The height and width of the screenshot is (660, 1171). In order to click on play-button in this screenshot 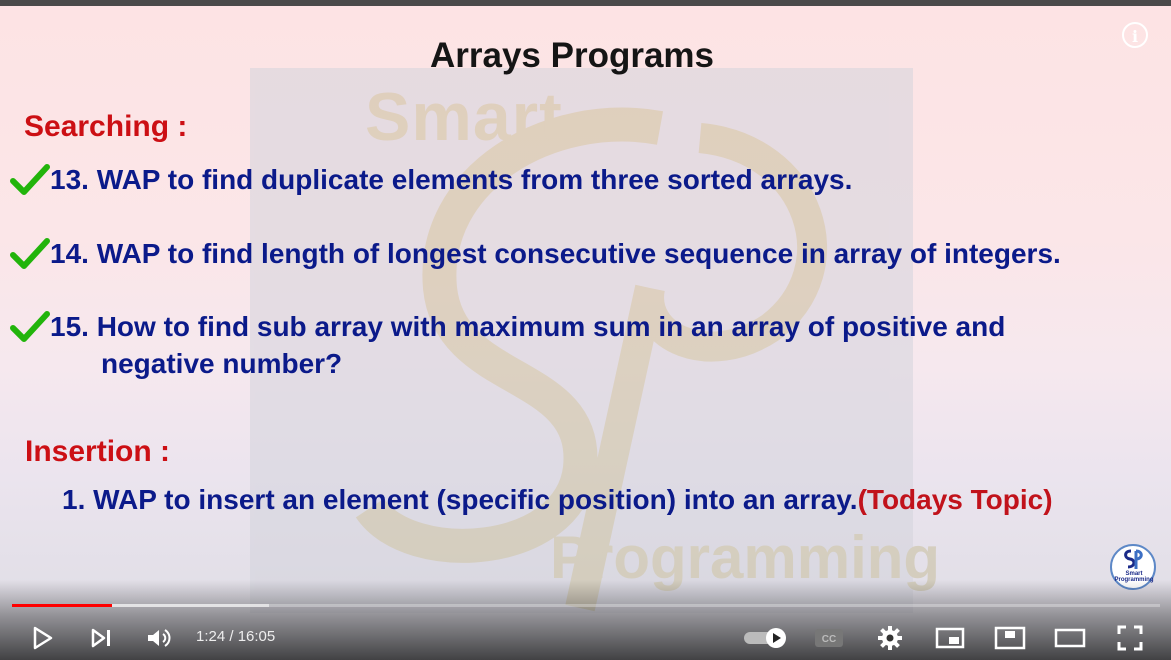, I will do `click(42, 638)`.